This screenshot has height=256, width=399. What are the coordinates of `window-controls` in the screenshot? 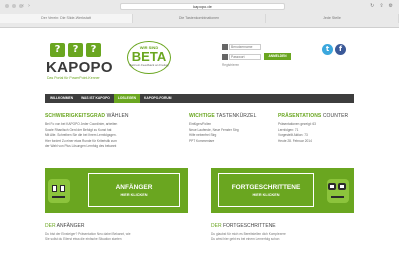 It's located at (14, 6).